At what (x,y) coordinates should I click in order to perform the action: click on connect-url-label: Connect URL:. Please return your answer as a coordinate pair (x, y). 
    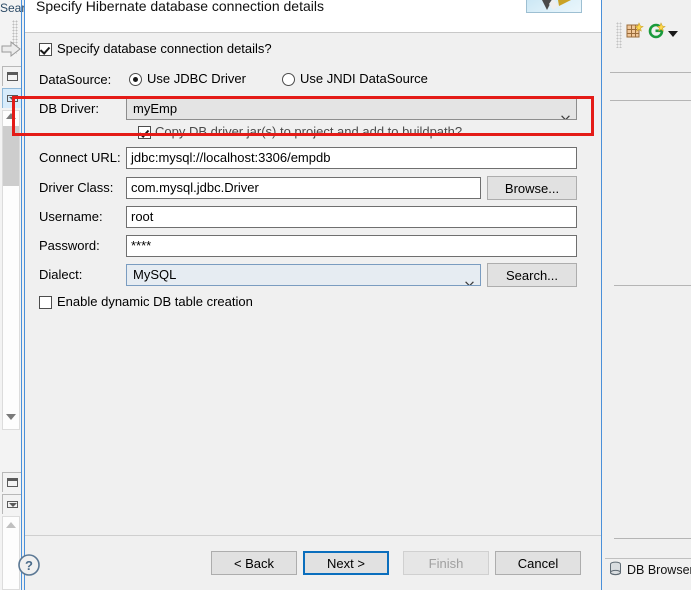
    Looking at the image, I should click on (80, 157).